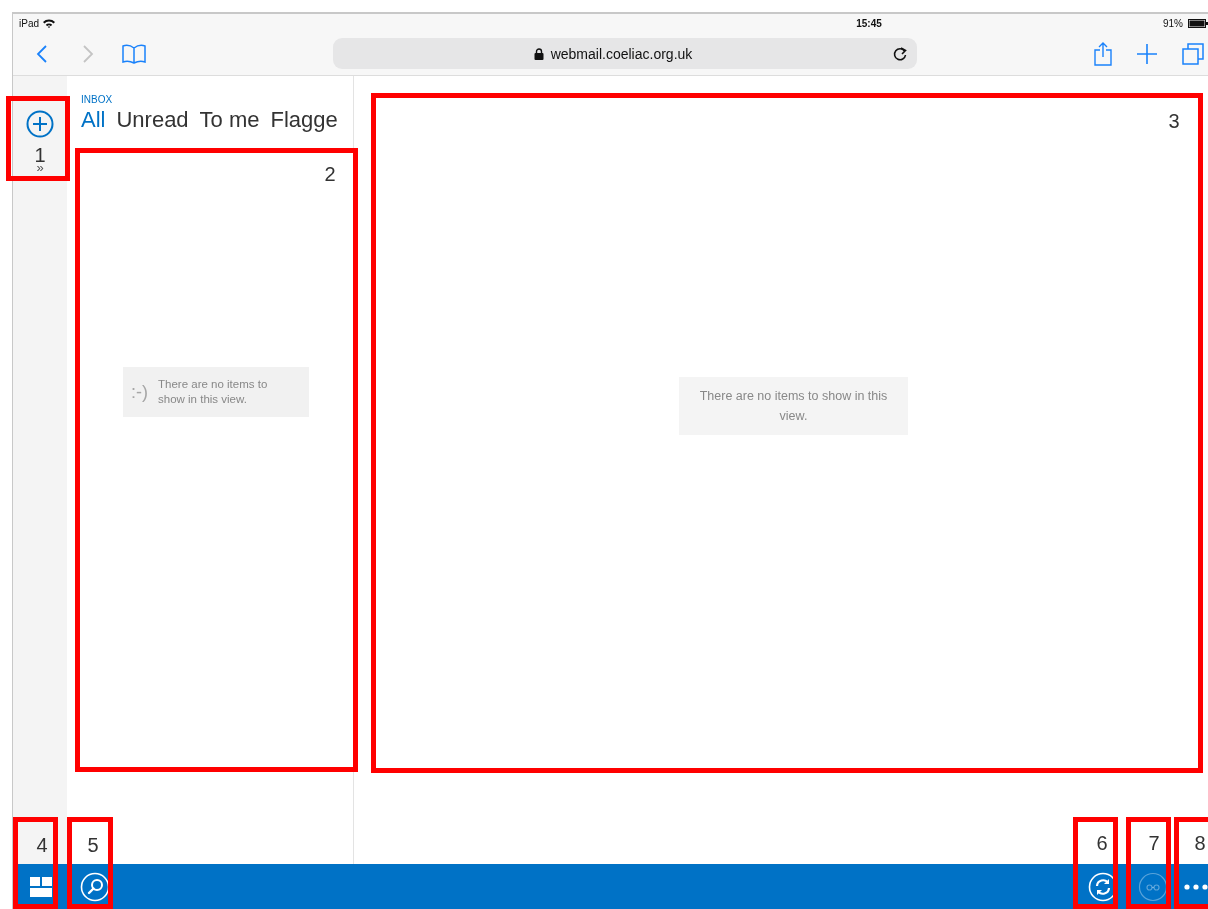  I want to click on more-button, so click(1196, 886).